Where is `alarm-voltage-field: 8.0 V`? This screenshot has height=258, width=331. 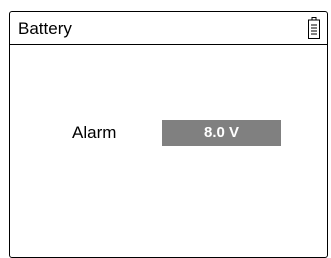 alarm-voltage-field: 8.0 V is located at coordinates (221, 133).